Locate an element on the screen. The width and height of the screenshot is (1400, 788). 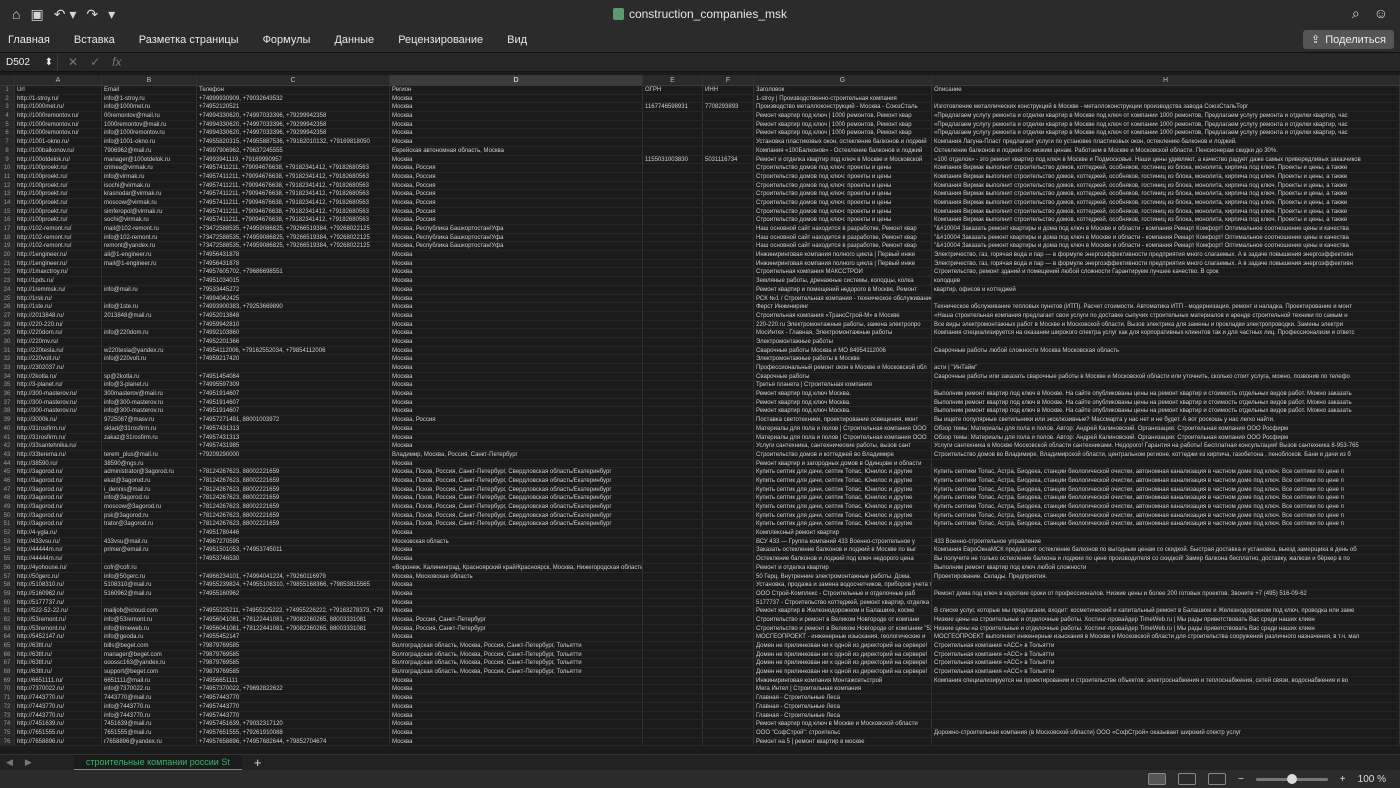
row-number: 67 is located at coordinates (7, 663).